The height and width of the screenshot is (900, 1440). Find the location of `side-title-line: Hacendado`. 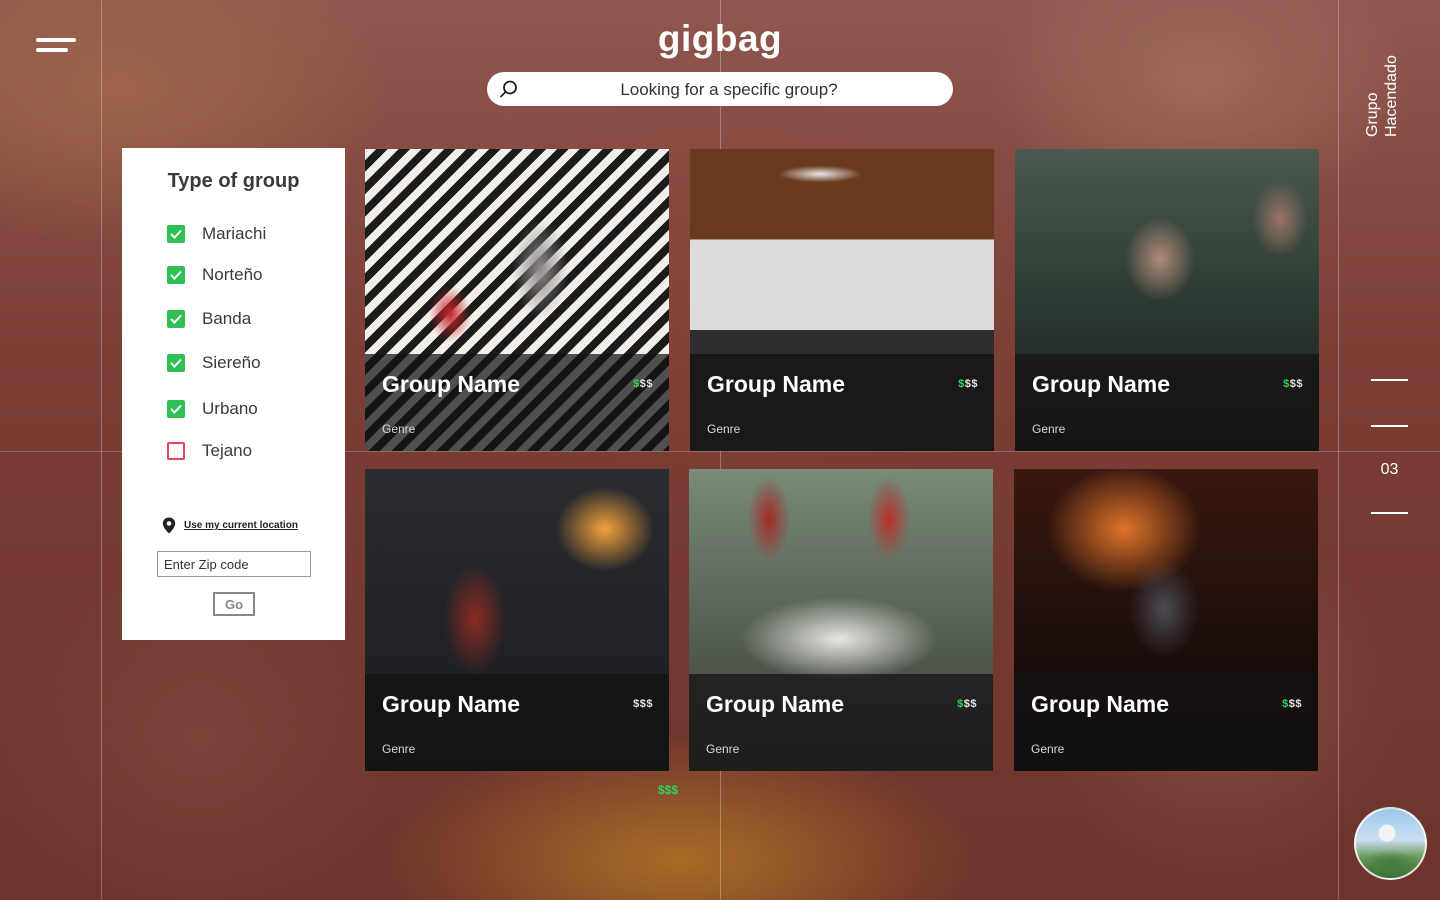

side-title-line: Hacendado is located at coordinates (1391, 96).